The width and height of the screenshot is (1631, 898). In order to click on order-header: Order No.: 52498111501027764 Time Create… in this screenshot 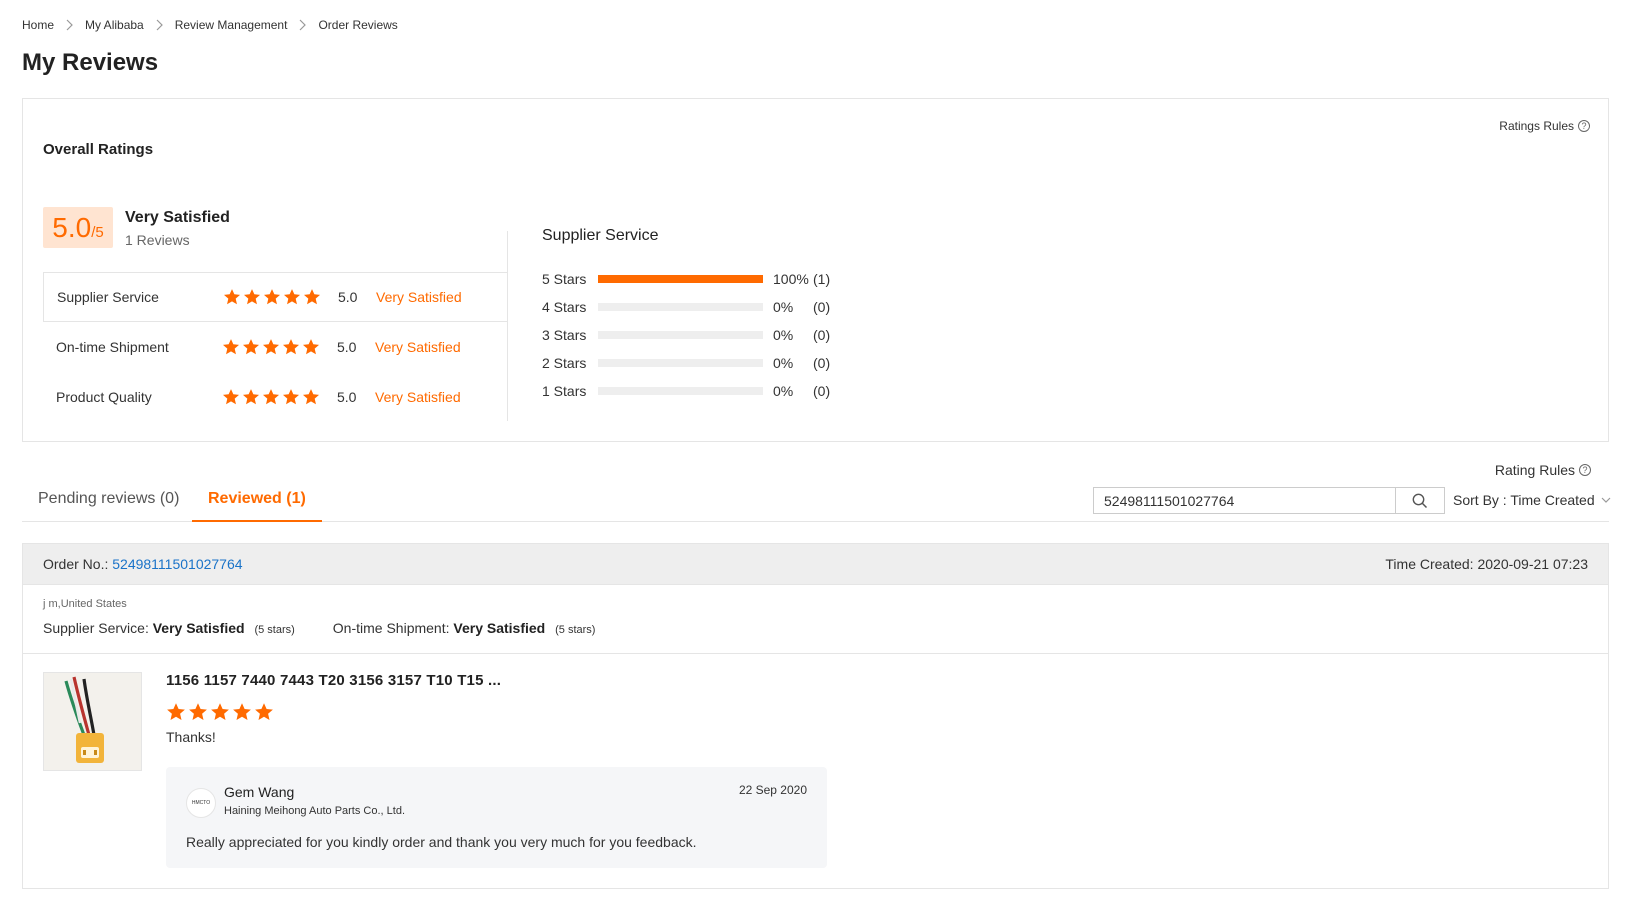, I will do `click(815, 564)`.